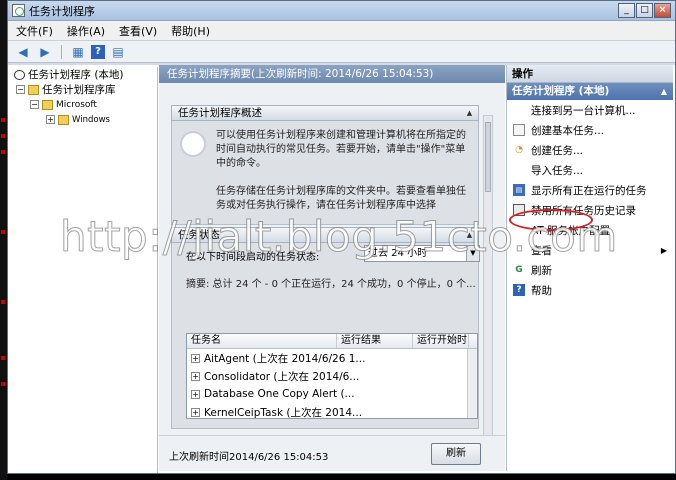  What do you see at coordinates (341, 52) in the screenshot?
I see `toolbar: ◀ ▶ ▦ ? ▤` at bounding box center [341, 52].